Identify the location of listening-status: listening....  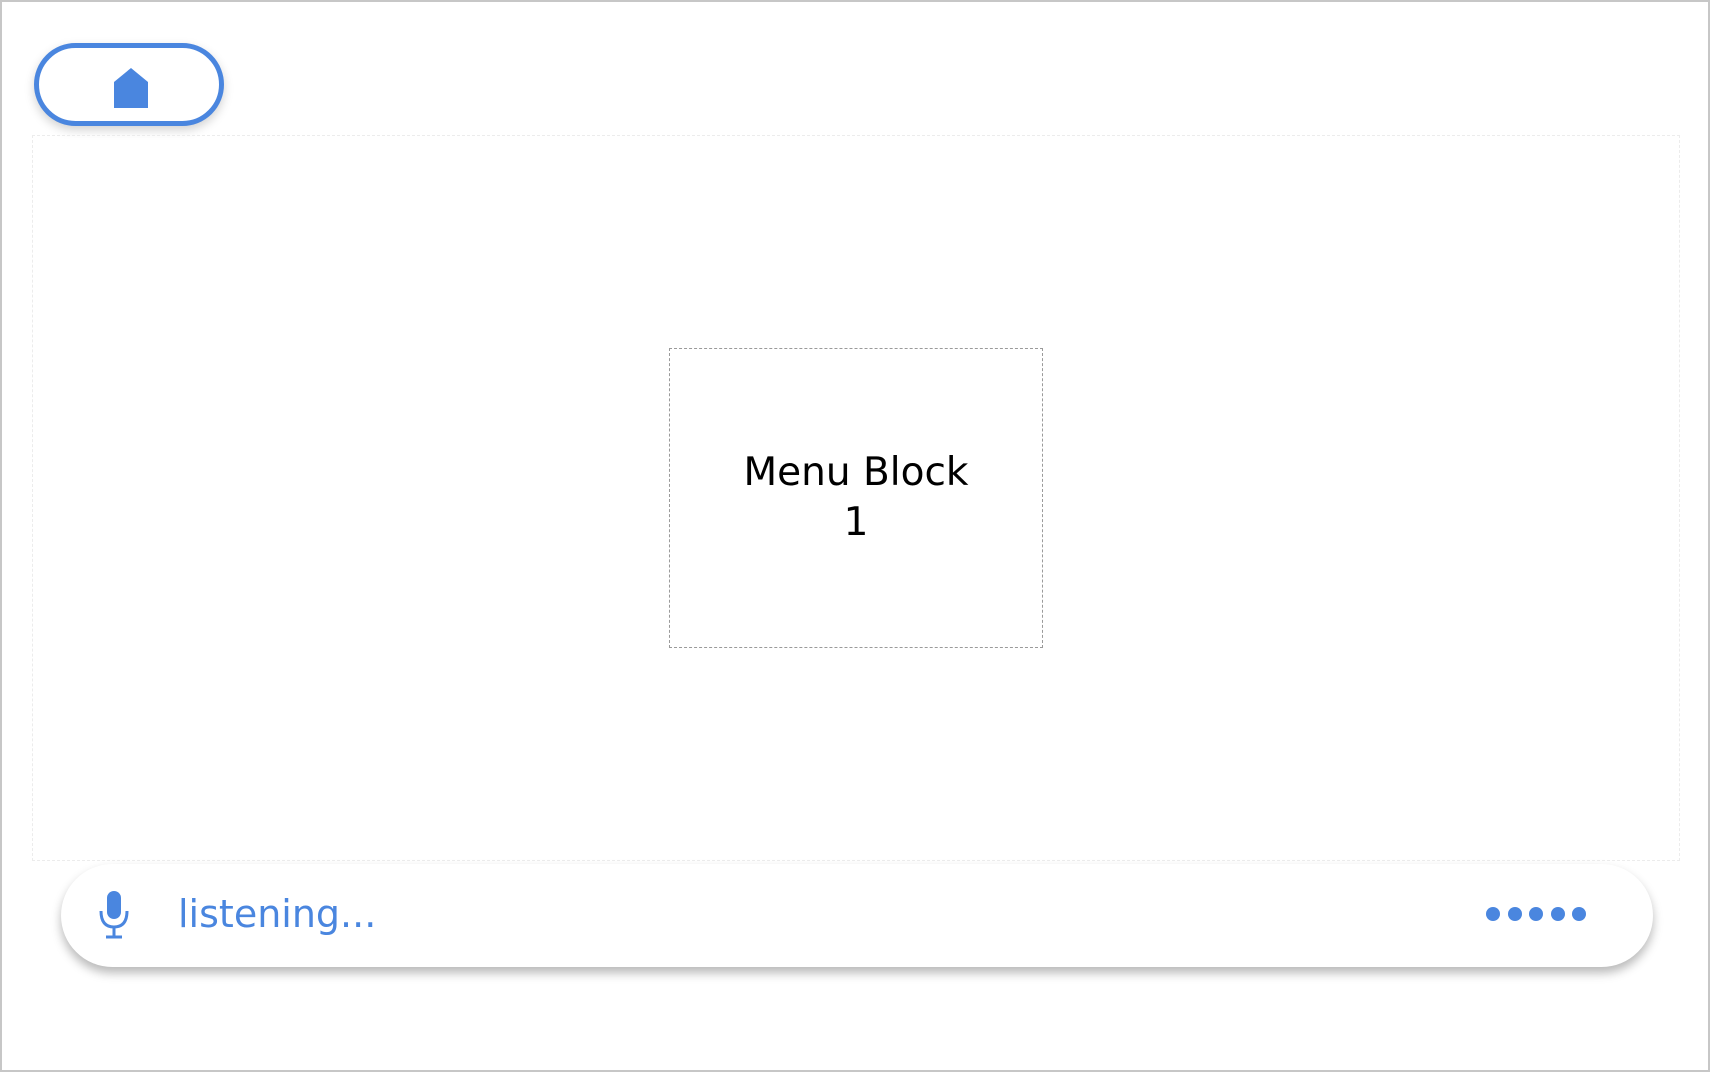
(277, 914).